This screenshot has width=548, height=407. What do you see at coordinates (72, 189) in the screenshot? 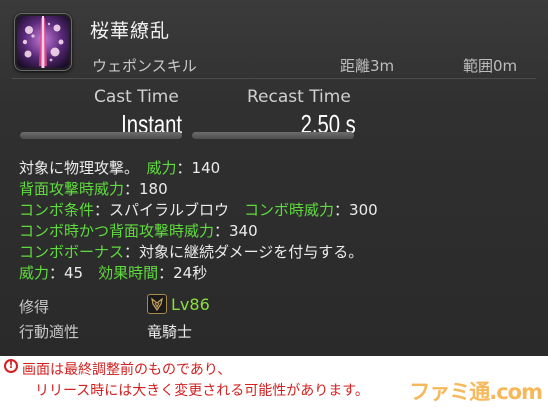
I see `description-keyword: 背面攻撃時威力` at bounding box center [72, 189].